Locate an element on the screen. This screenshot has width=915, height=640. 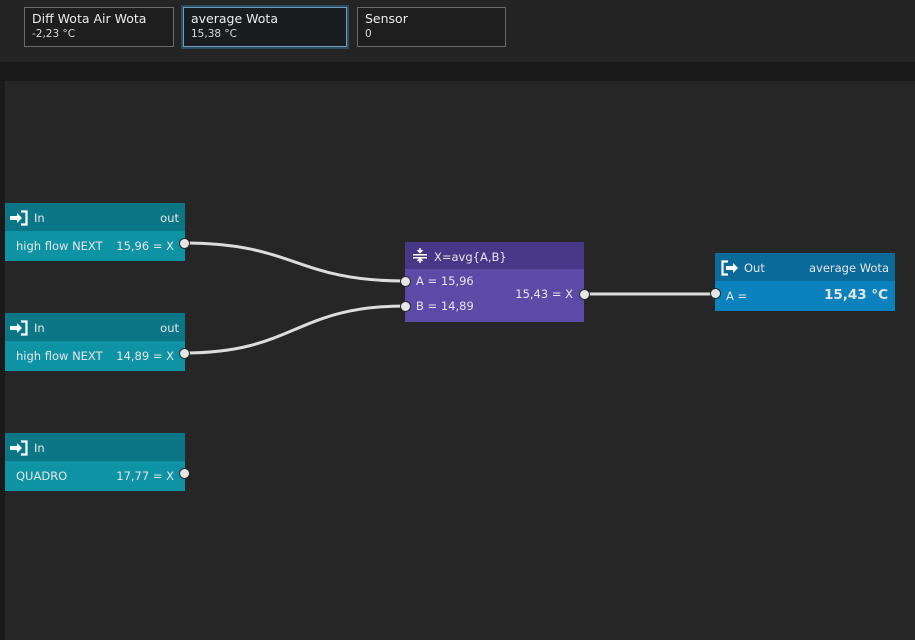
sensor-value: 15,96 = X is located at coordinates (145, 246).